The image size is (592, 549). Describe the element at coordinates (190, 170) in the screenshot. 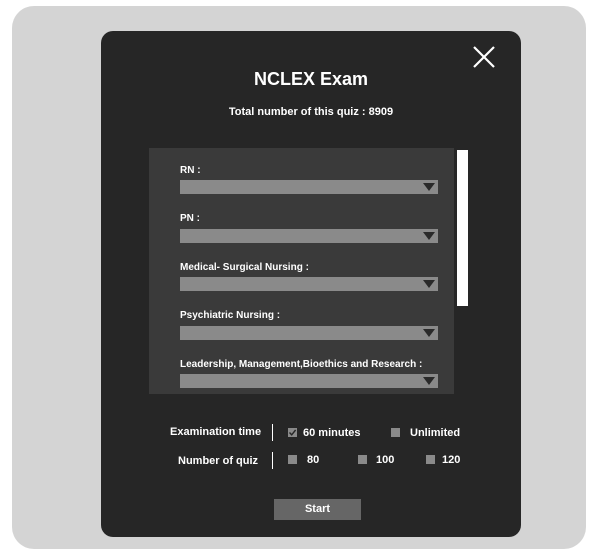

I see `category-label-rn: RN :` at that location.